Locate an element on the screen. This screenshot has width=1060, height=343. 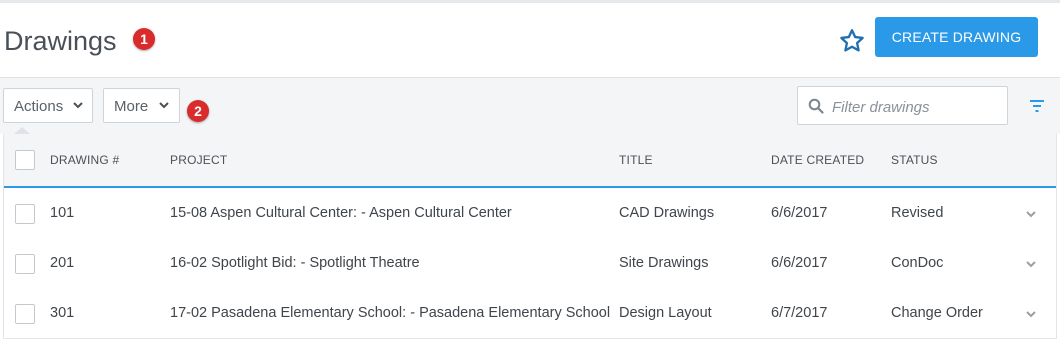
more-dropdown-label: More is located at coordinates (131, 106).